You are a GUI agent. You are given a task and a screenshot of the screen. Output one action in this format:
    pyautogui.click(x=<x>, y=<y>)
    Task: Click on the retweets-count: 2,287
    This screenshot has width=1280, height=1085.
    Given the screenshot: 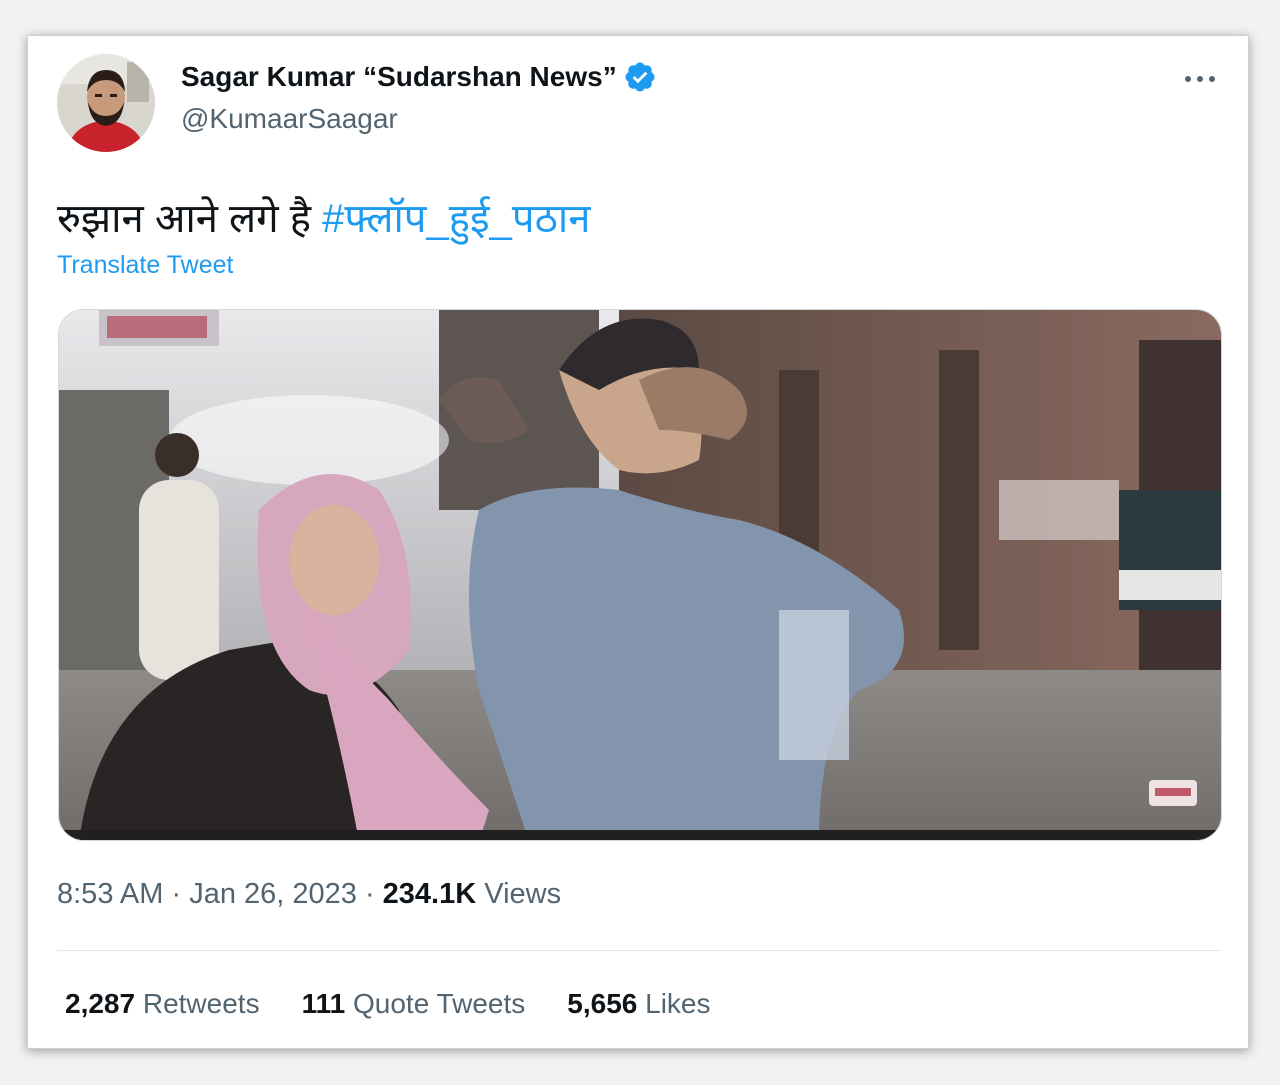 What is the action you would take?
    pyautogui.click(x=100, y=1003)
    